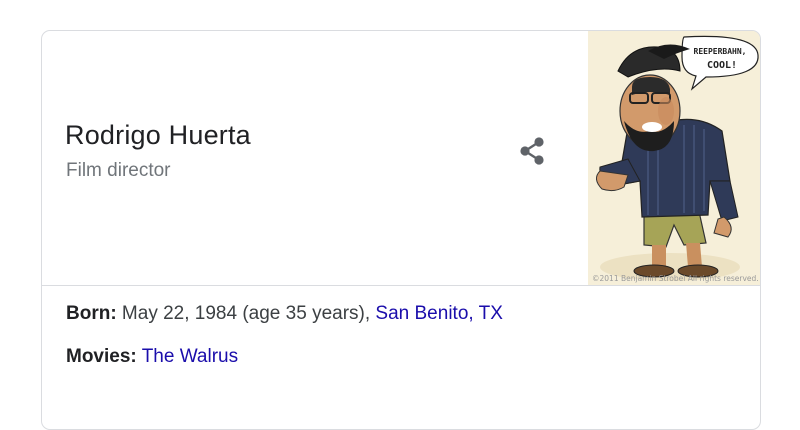 The width and height of the screenshot is (800, 430). I want to click on speech-bubble-line1: REEPERBAHN,, so click(720, 51).